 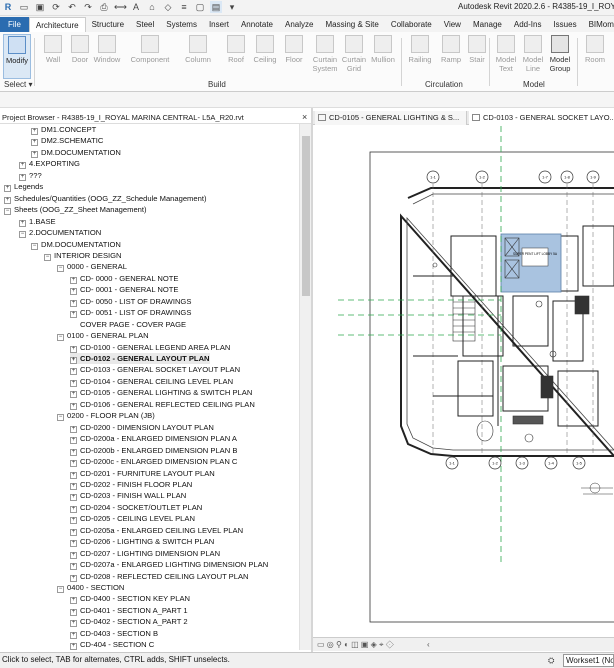 I want to click on tree-item: −0400 - SECTION, so click(x=90, y=587).